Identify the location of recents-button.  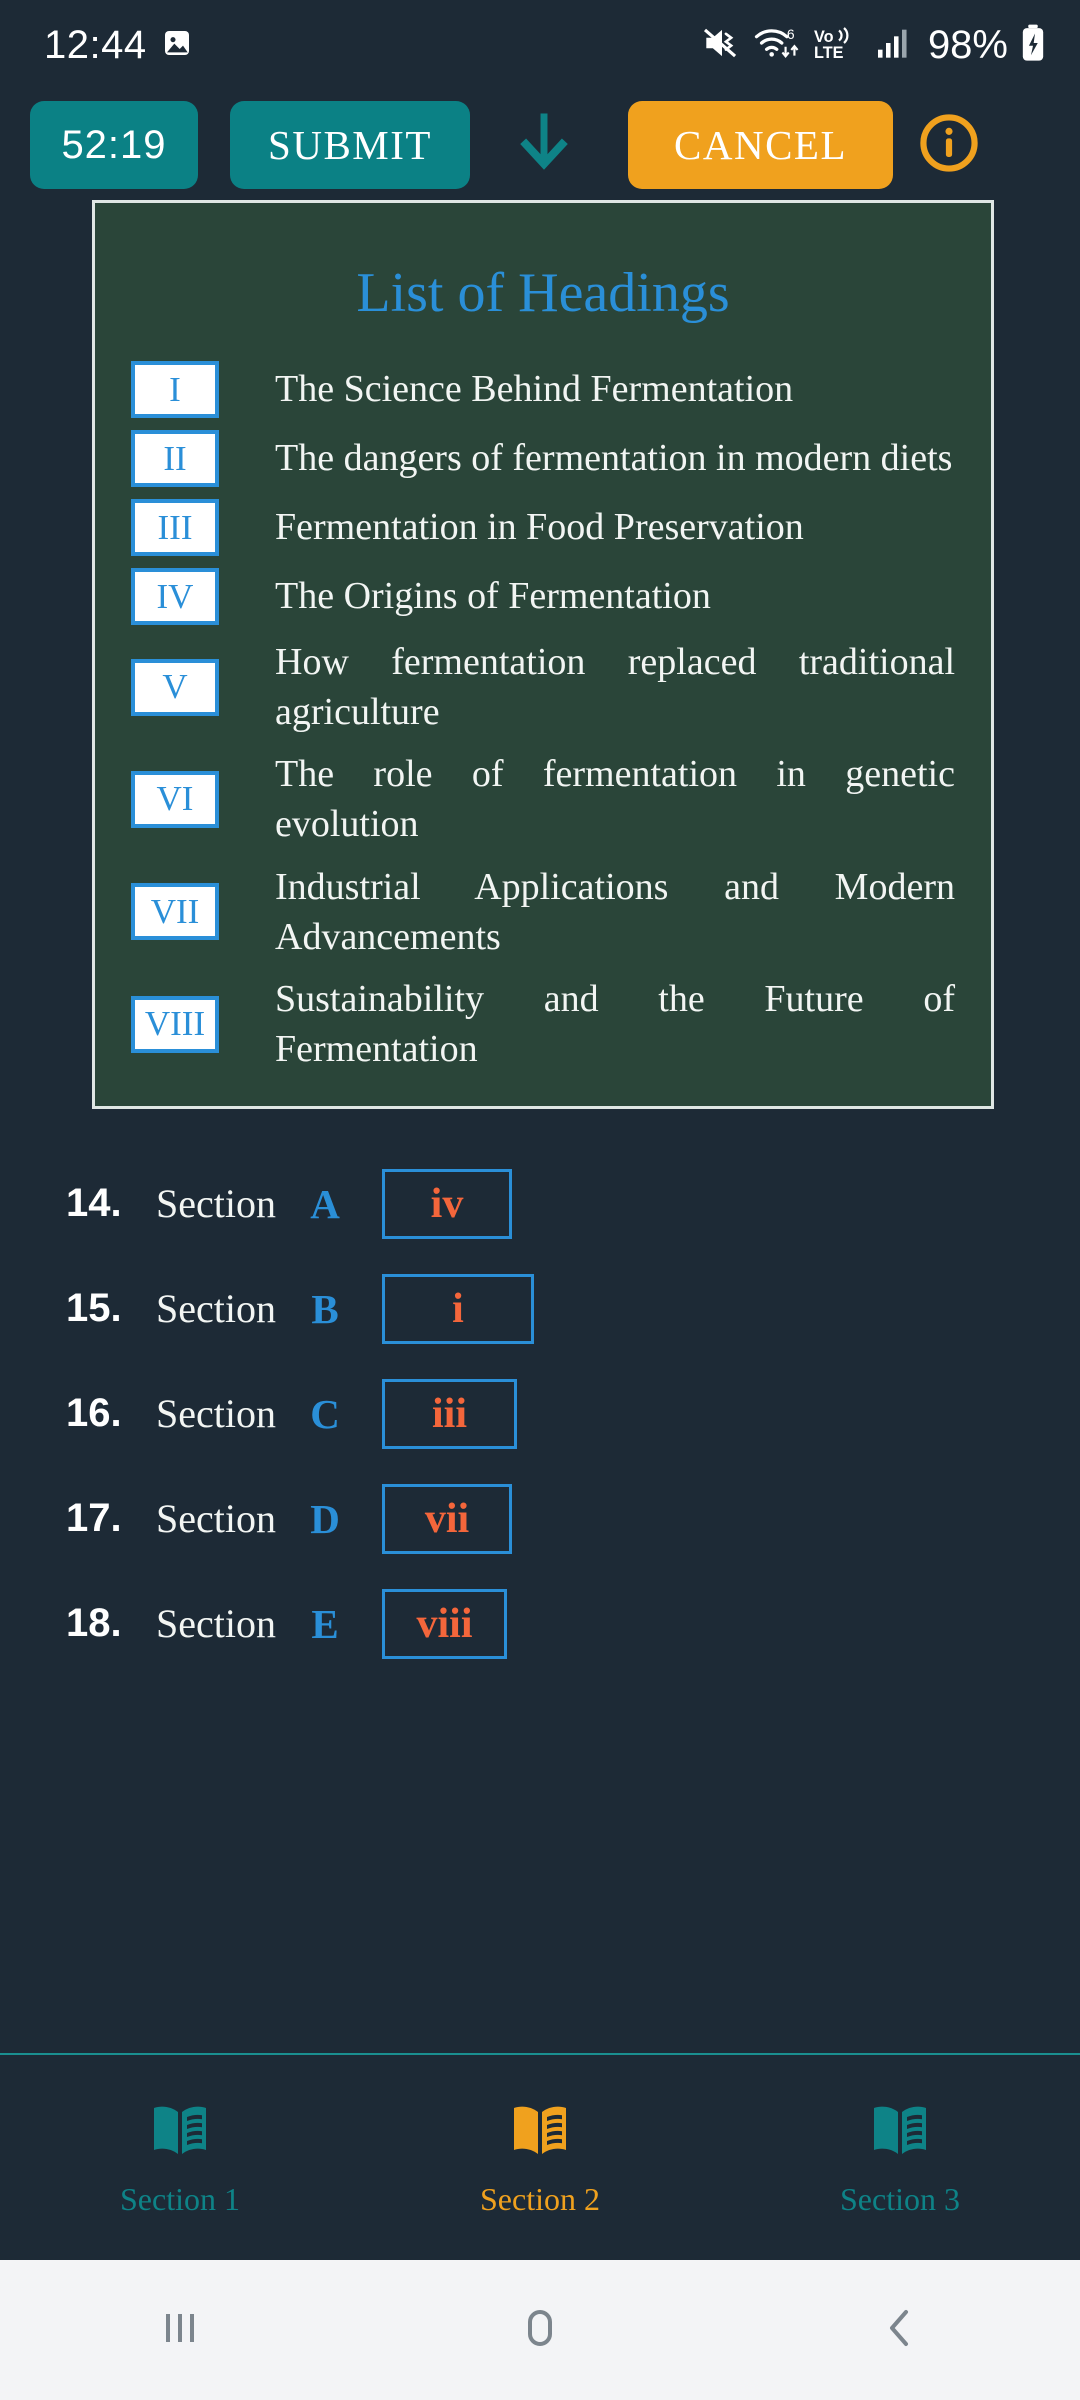
(180, 2330).